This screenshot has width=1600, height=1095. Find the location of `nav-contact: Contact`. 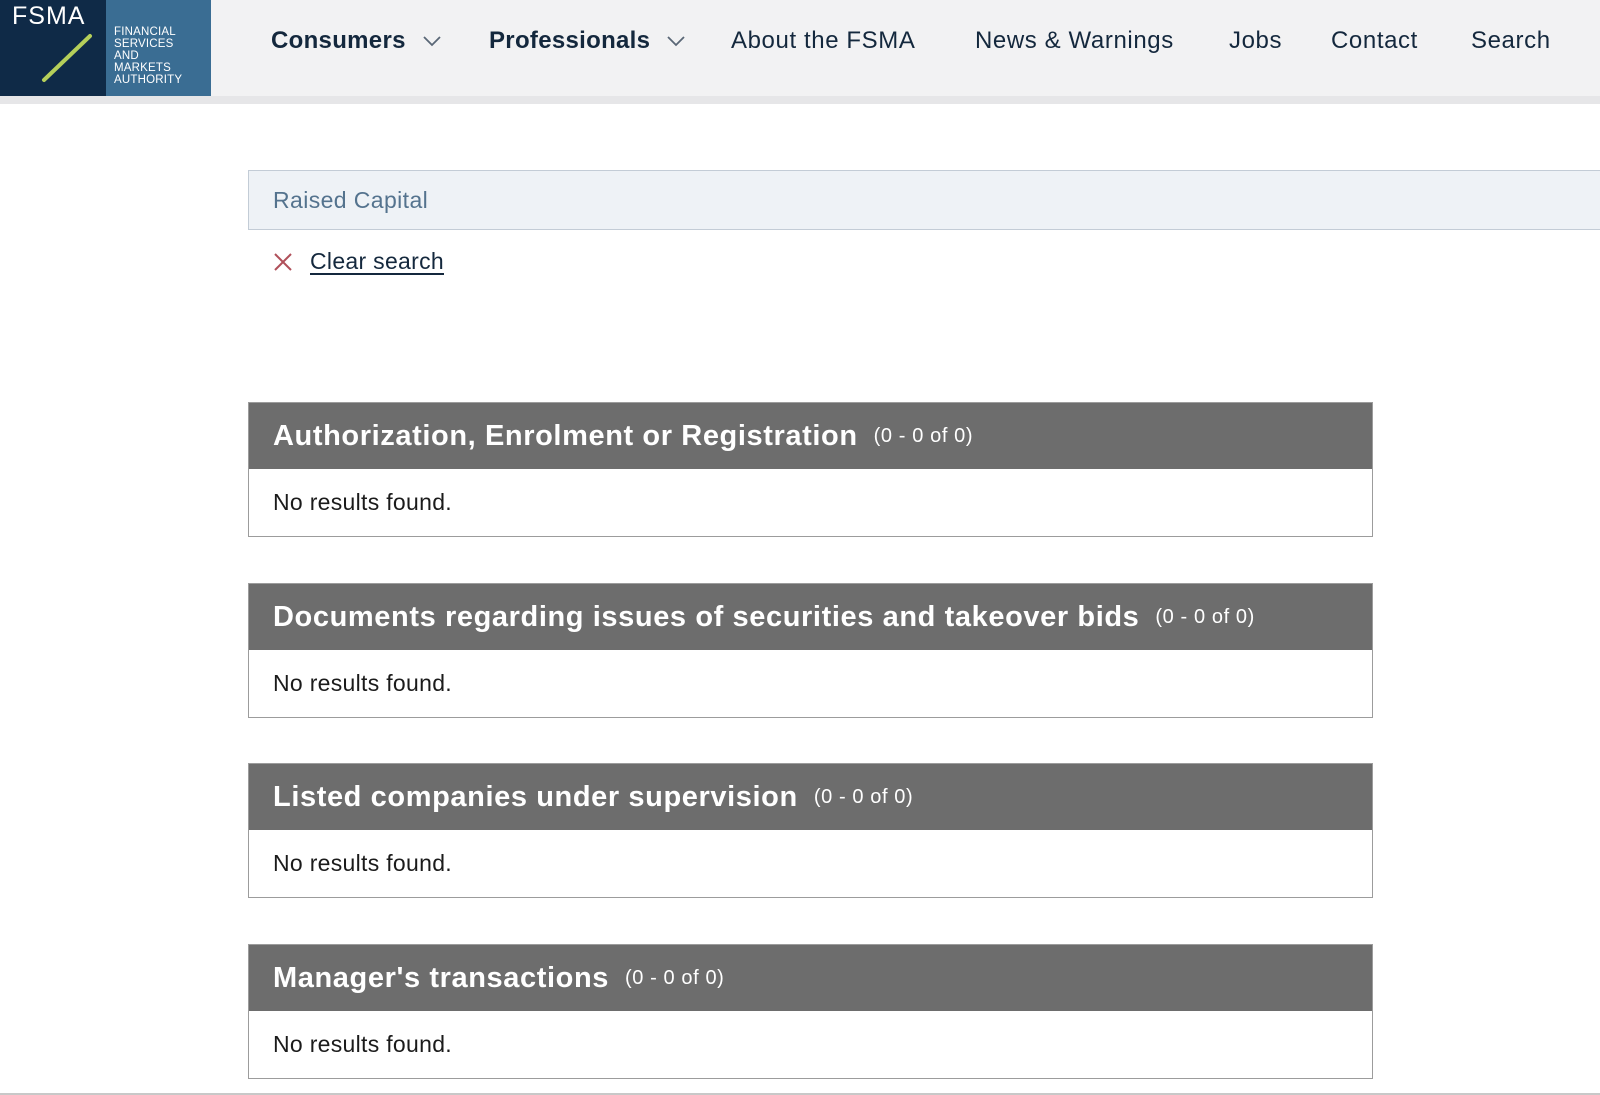

nav-contact: Contact is located at coordinates (1374, 41).